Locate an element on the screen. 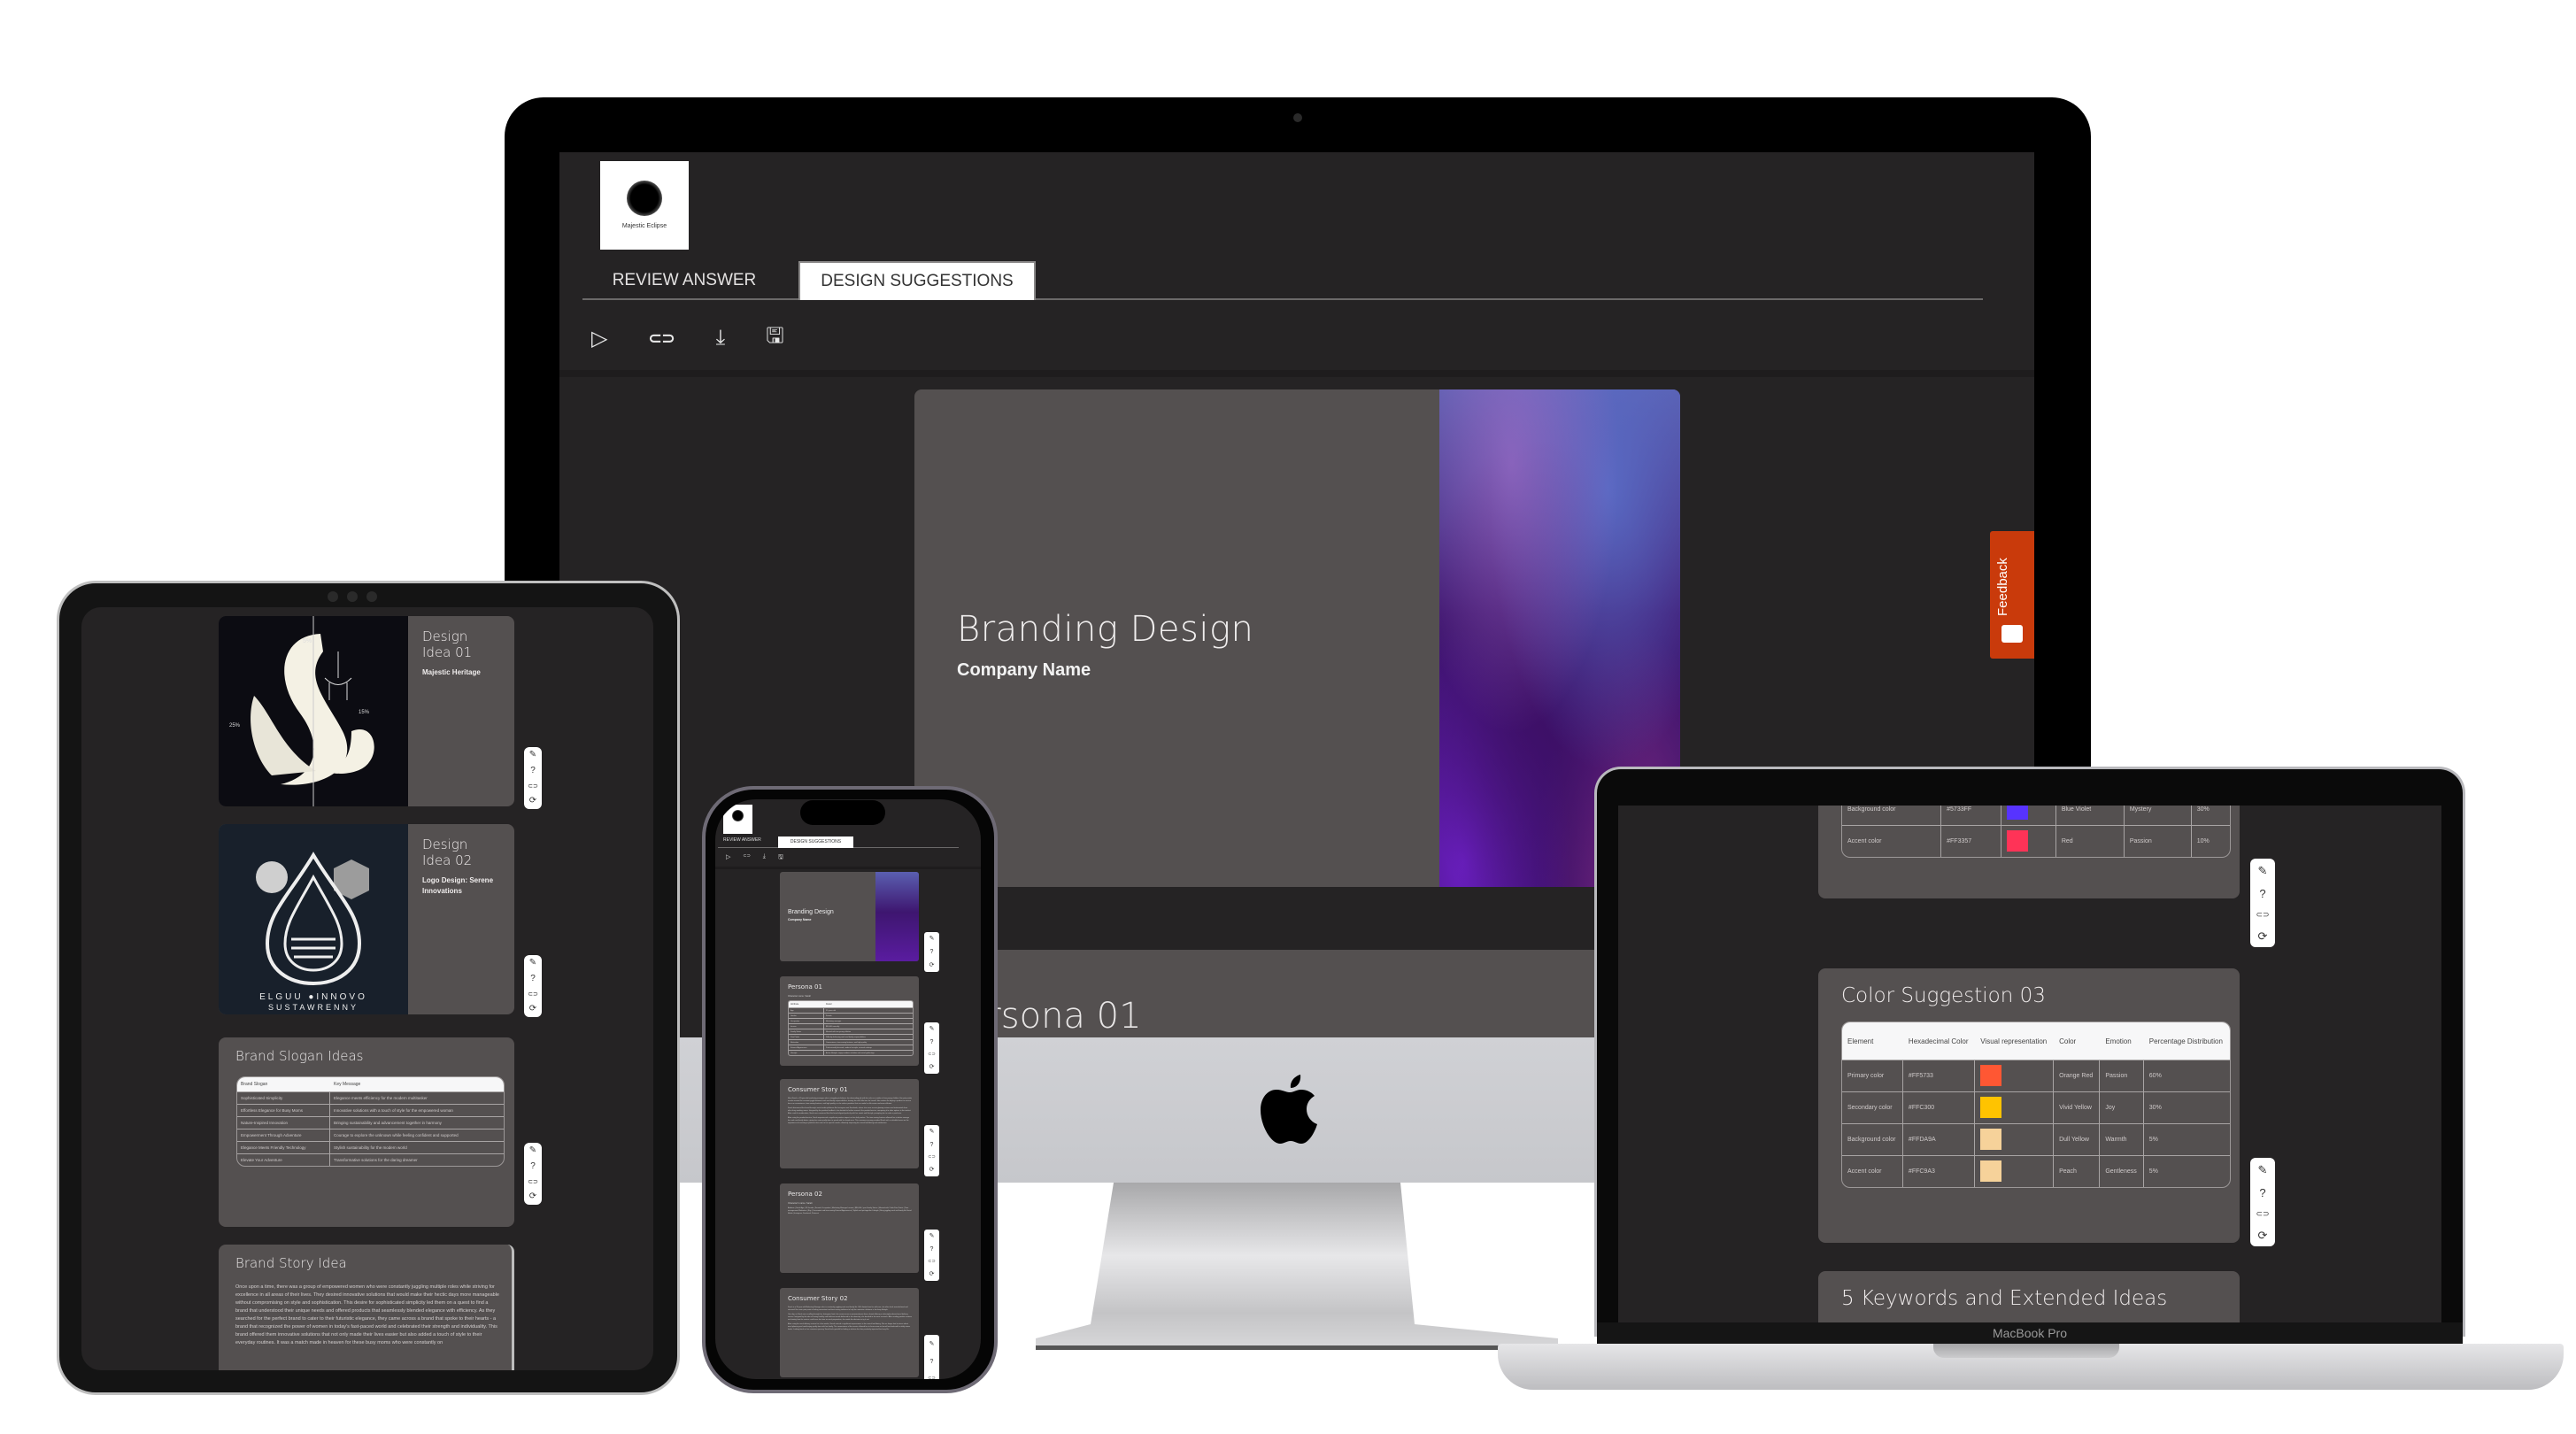  swan-label-25: 25% is located at coordinates (235, 726).